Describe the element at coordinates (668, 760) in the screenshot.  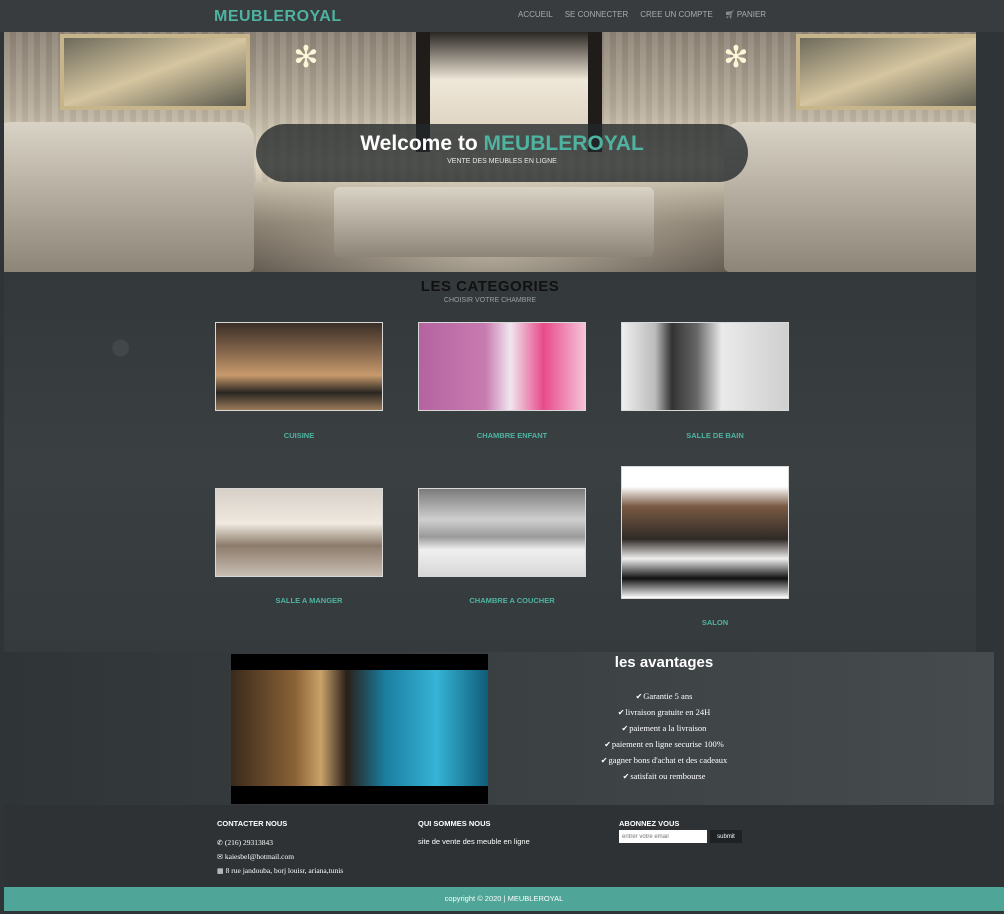
I see `avantage-text: gagner bons d'achat et des cadeaux` at that location.